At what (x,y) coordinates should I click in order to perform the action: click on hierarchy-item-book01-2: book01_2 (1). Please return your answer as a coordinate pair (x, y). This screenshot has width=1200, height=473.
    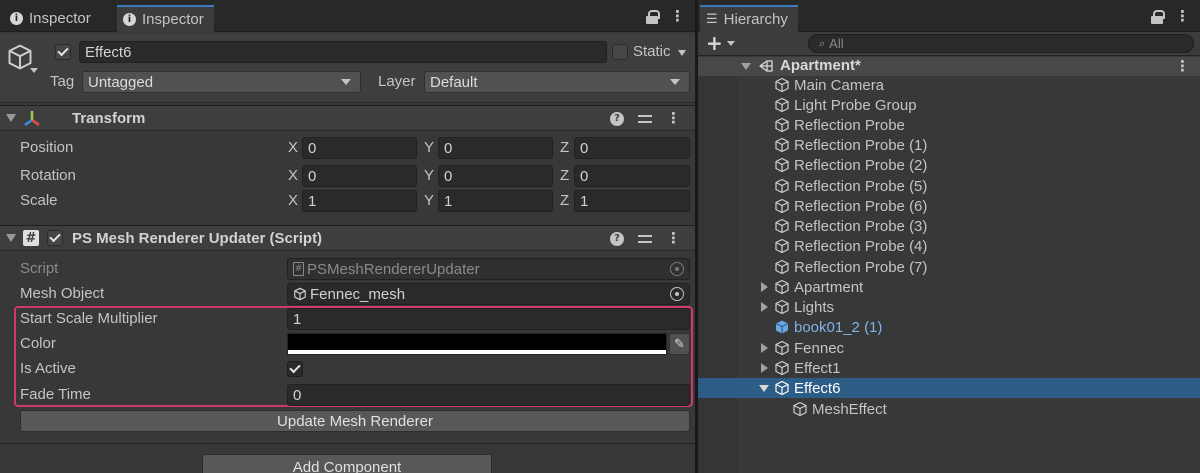
    Looking at the image, I should click on (949, 327).